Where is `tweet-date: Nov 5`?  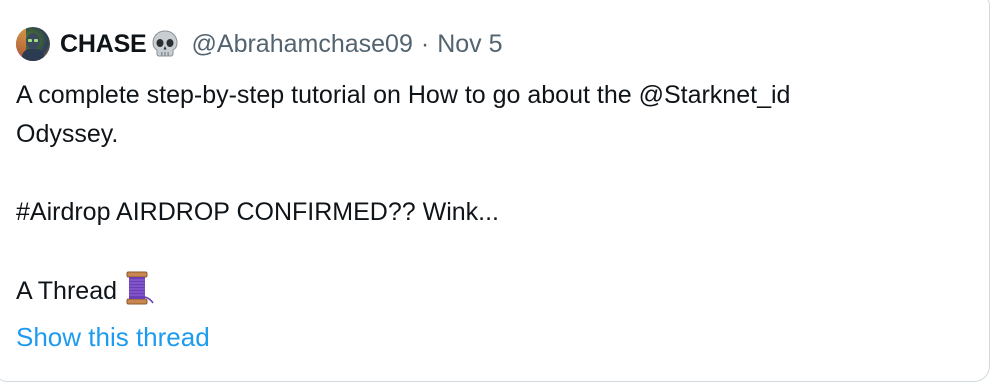
tweet-date: Nov 5 is located at coordinates (469, 44).